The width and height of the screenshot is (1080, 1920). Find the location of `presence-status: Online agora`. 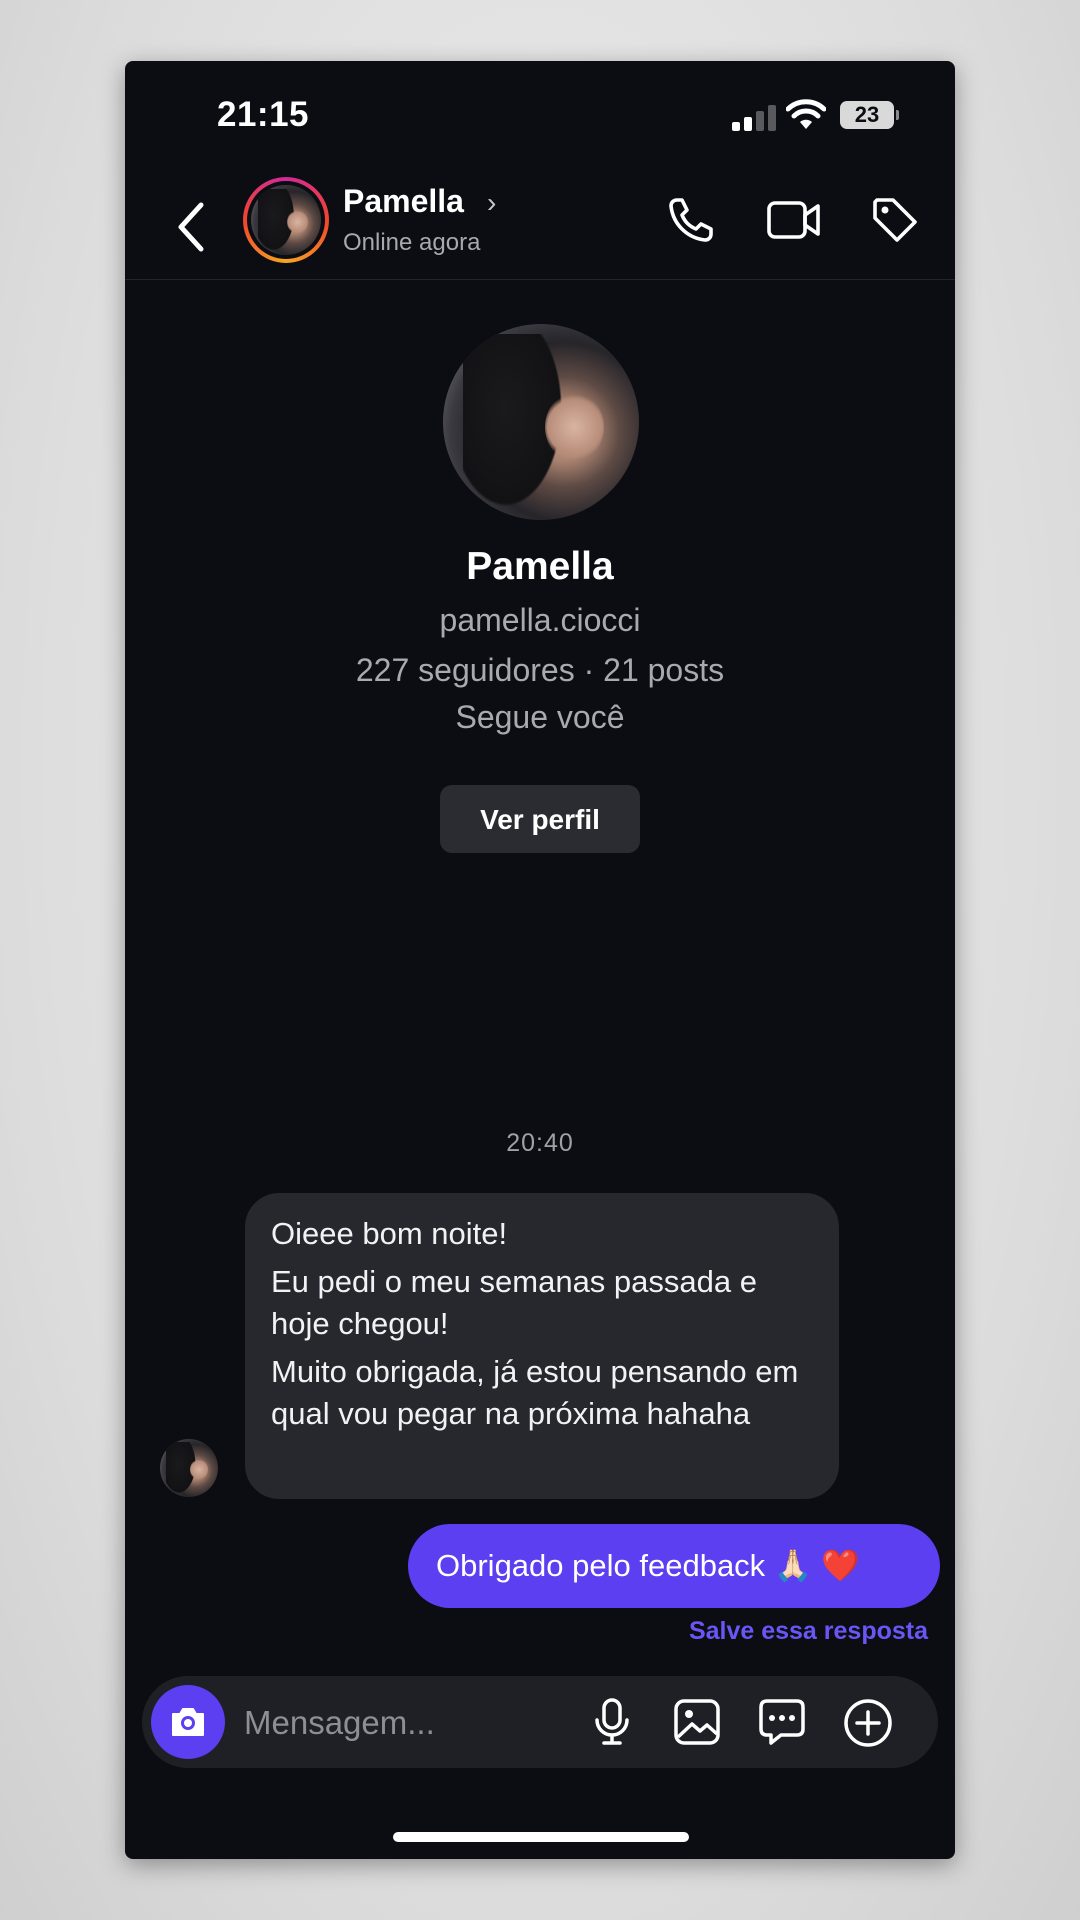

presence-status: Online agora is located at coordinates (412, 242).